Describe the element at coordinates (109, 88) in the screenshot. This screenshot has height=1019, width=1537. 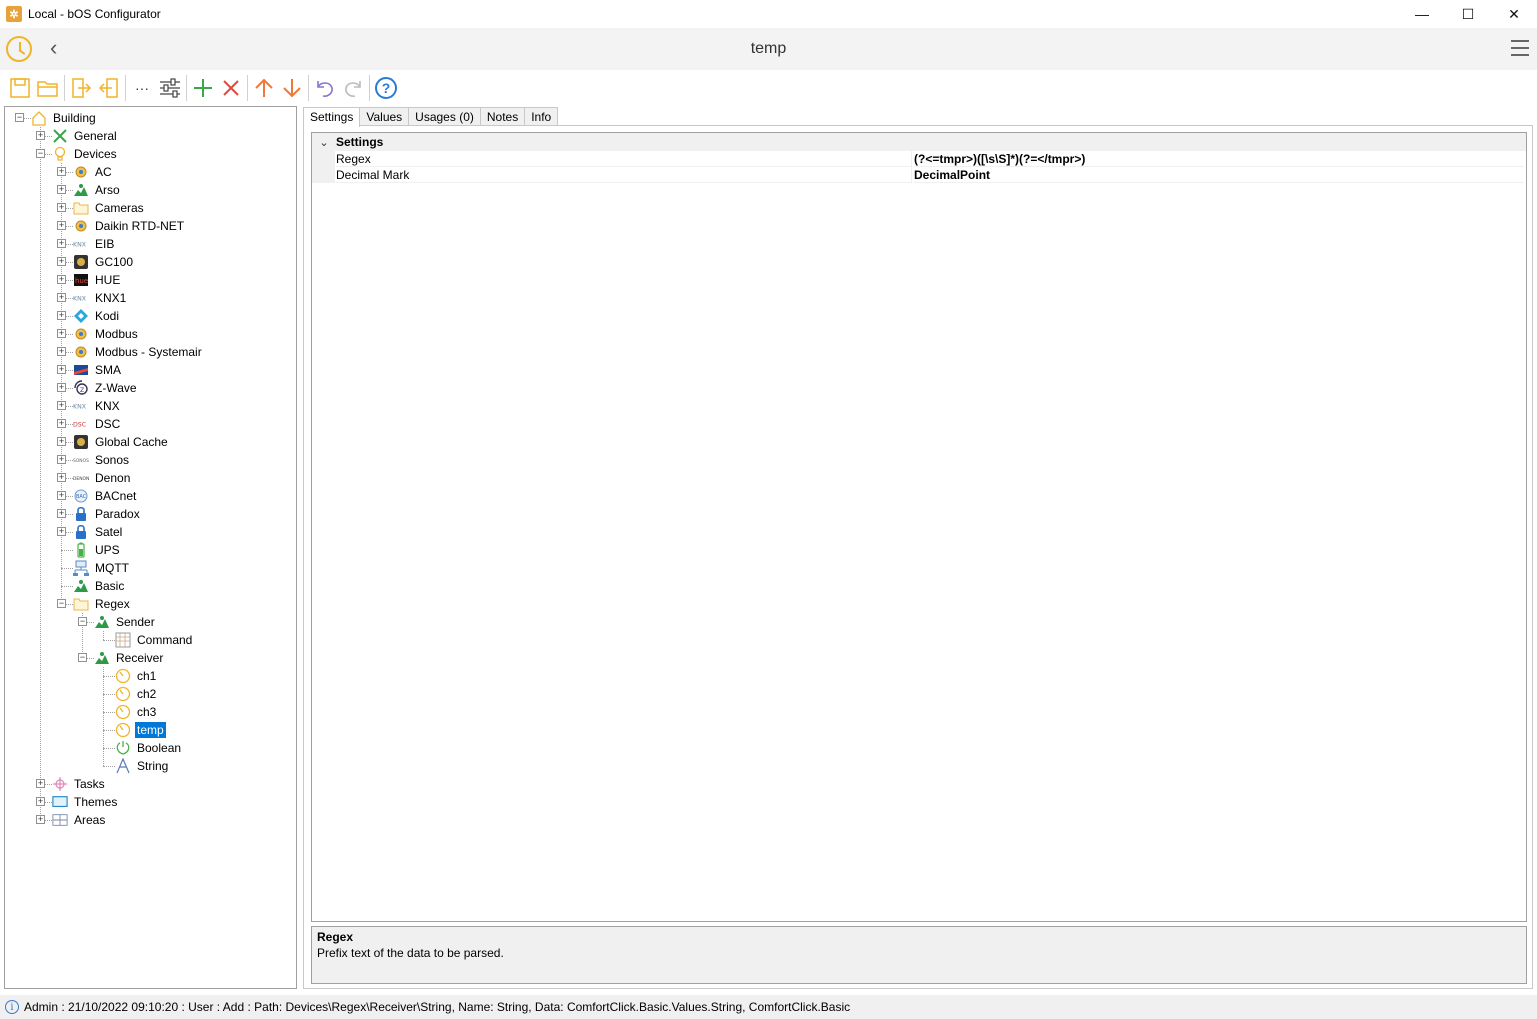
I see `import-icon` at that location.